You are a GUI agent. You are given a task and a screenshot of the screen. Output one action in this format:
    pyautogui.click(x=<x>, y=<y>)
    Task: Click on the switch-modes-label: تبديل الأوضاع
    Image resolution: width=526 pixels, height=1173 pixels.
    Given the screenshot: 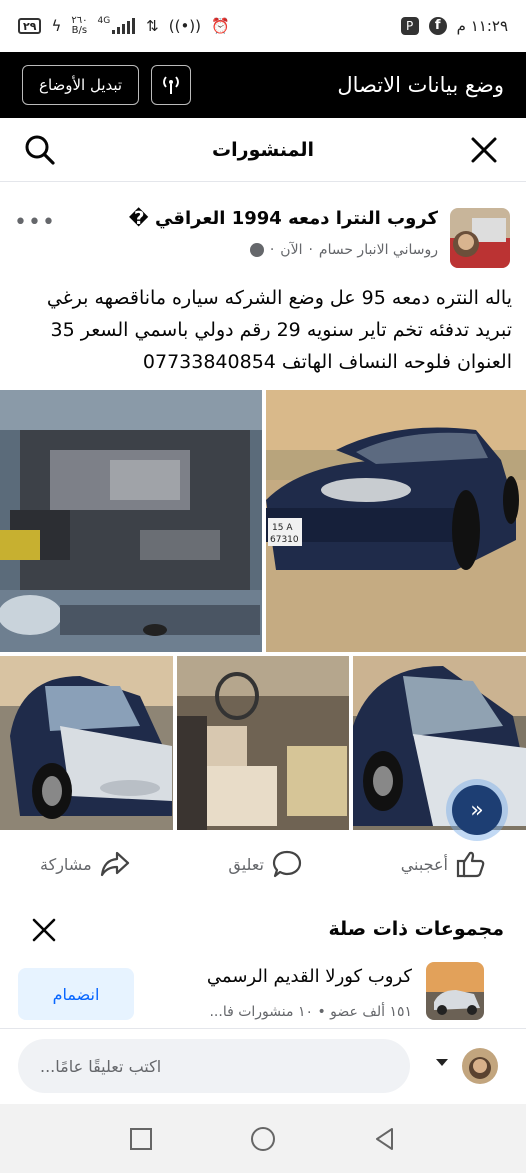 What is the action you would take?
    pyautogui.click(x=81, y=85)
    